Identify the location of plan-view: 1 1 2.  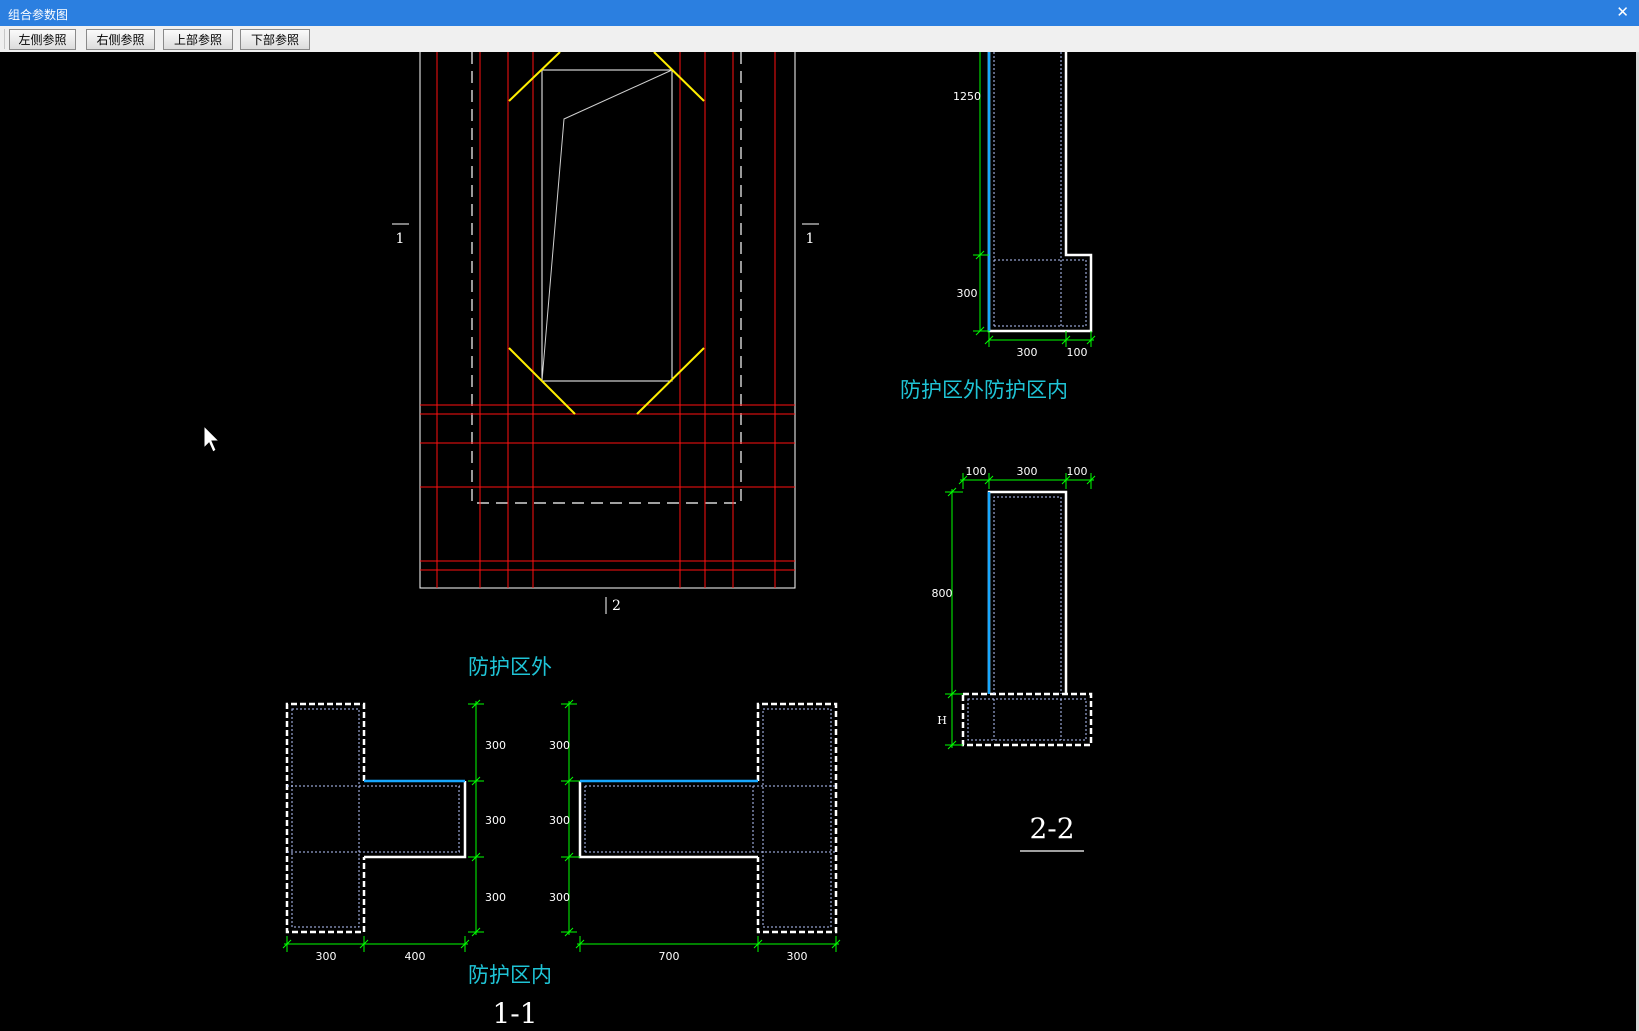
(605, 333).